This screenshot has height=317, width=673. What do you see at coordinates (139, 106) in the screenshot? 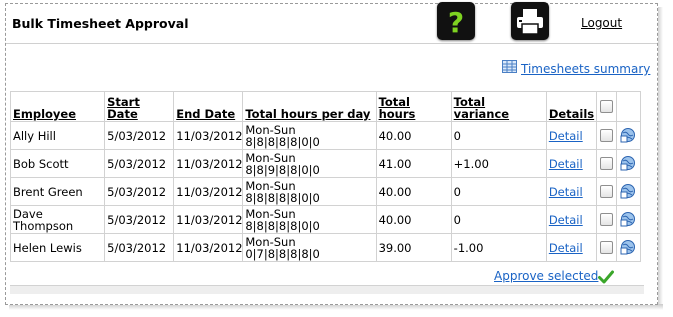
I see `col-start-date: Start Date` at bounding box center [139, 106].